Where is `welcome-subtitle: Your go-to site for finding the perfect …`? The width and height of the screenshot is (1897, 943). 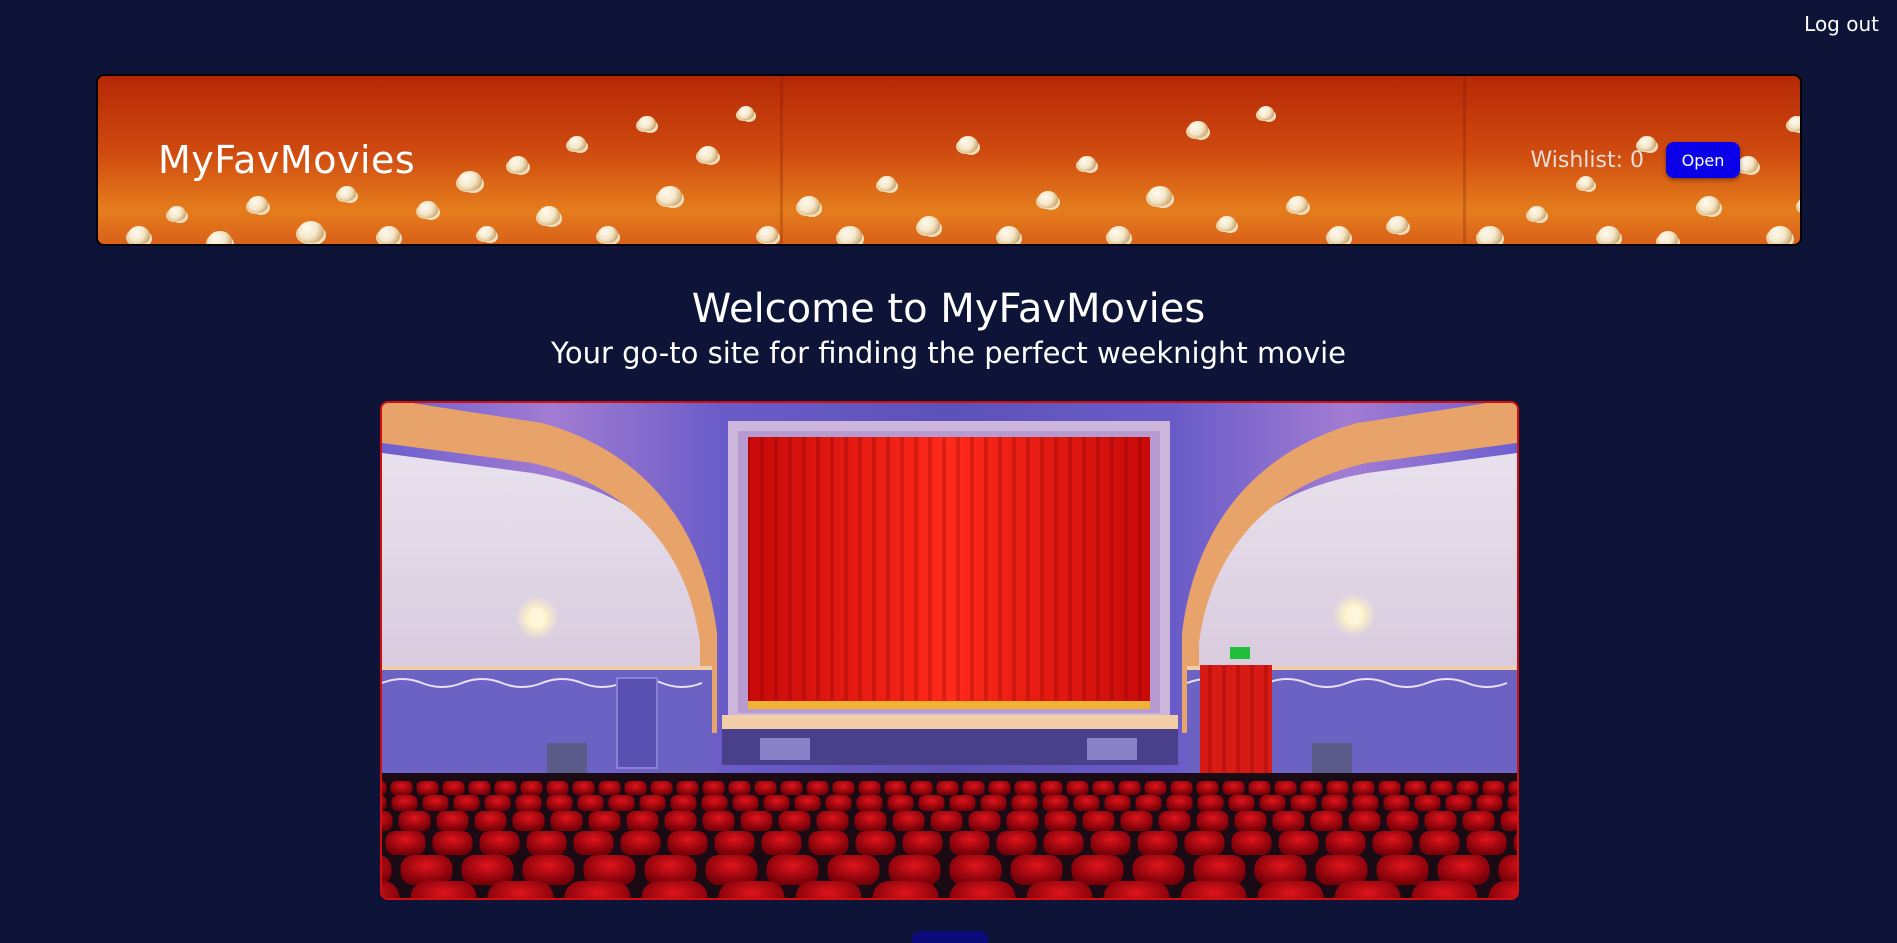
welcome-subtitle: Your go-to site for finding the perfect … is located at coordinates (948, 353).